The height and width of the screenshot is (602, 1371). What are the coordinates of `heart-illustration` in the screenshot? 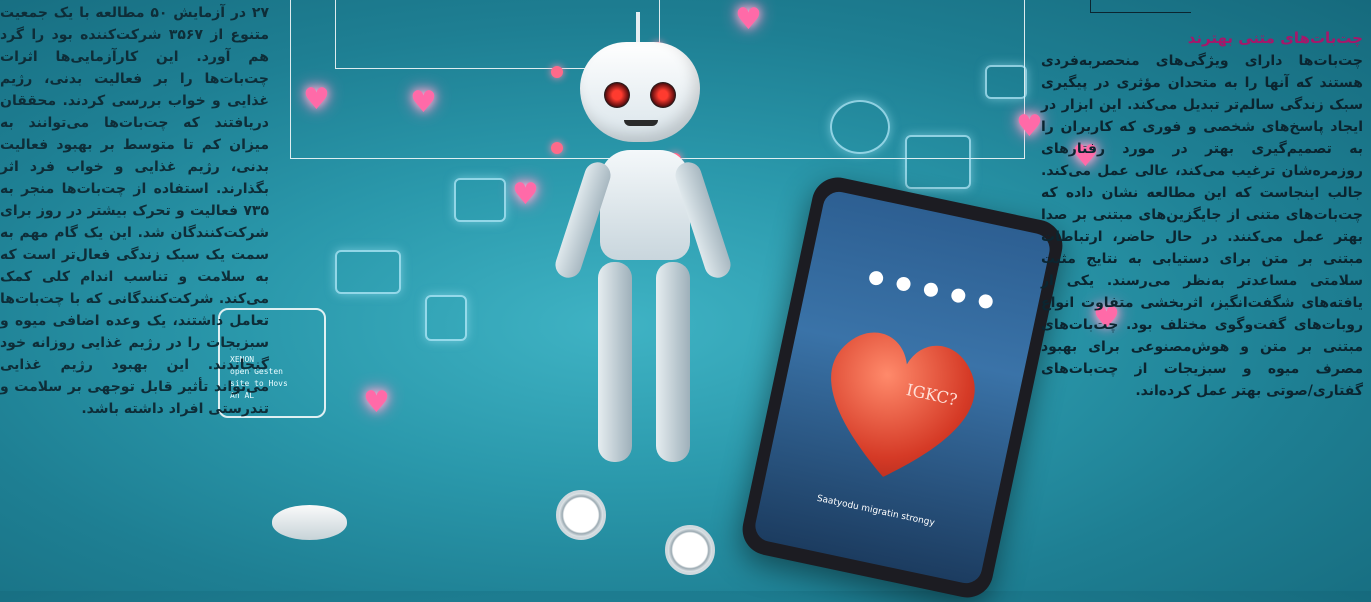 It's located at (899, 404).